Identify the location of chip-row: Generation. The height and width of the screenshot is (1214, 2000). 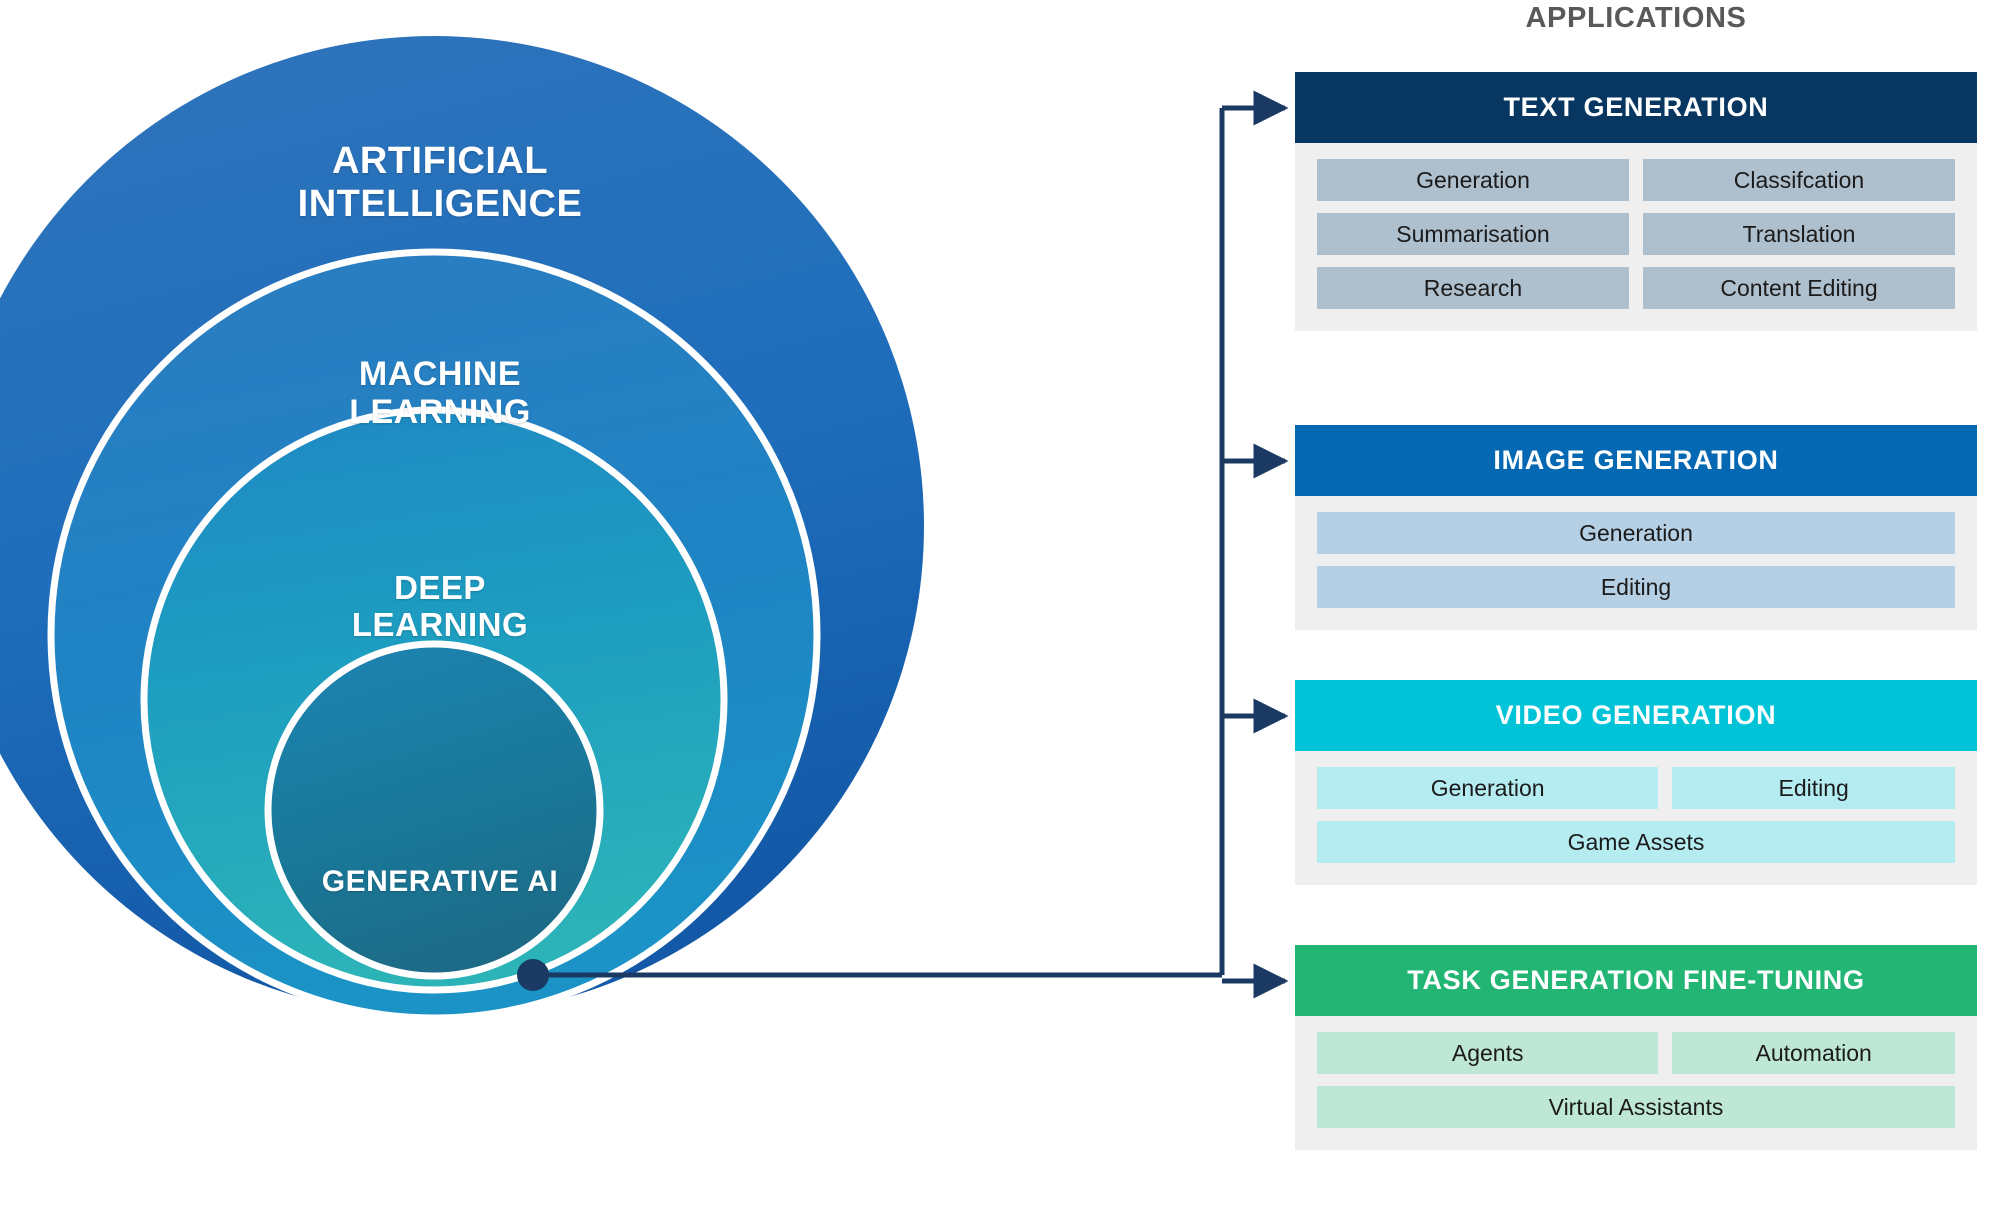
(1636, 533).